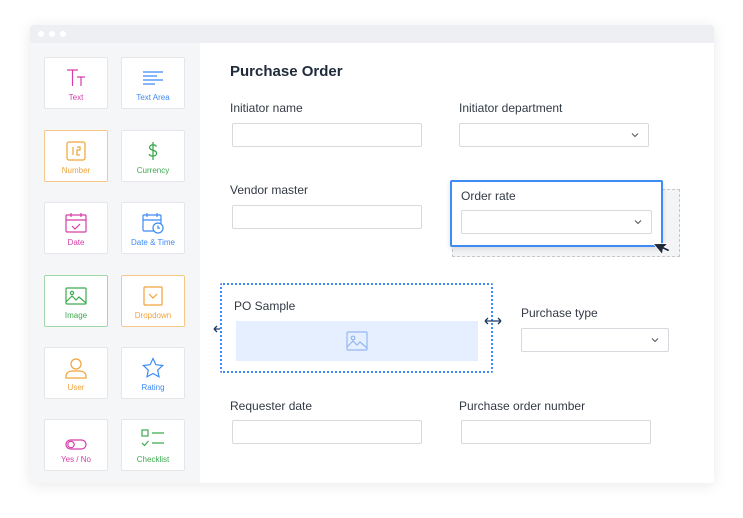  What do you see at coordinates (595, 340) in the screenshot?
I see `purchase-type-select` at bounding box center [595, 340].